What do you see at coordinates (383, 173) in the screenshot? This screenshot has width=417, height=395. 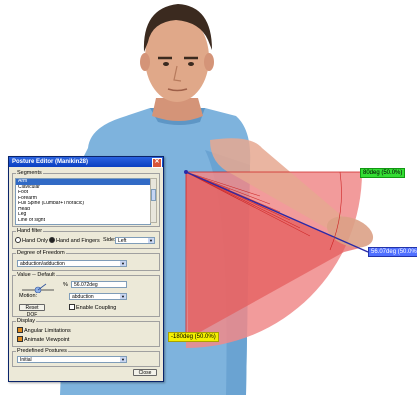 I see `max-angle-label: 80deg (50.0%)` at bounding box center [383, 173].